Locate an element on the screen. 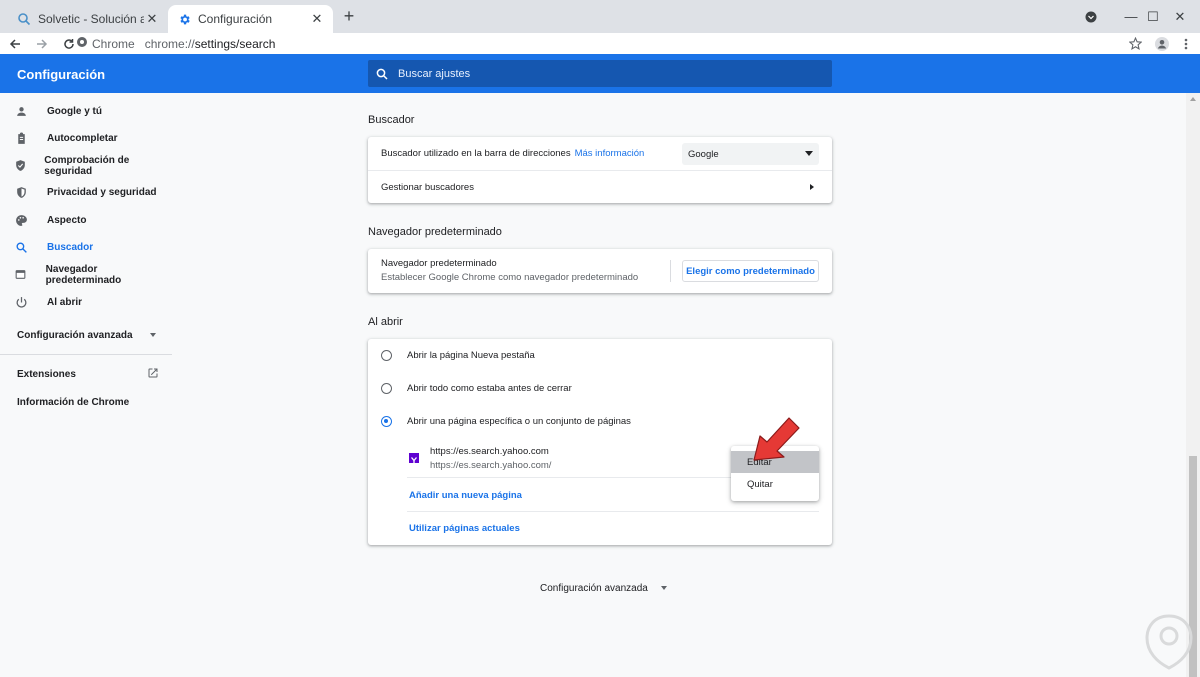  sidebar-item-label: Autocompletar is located at coordinates (82, 138).